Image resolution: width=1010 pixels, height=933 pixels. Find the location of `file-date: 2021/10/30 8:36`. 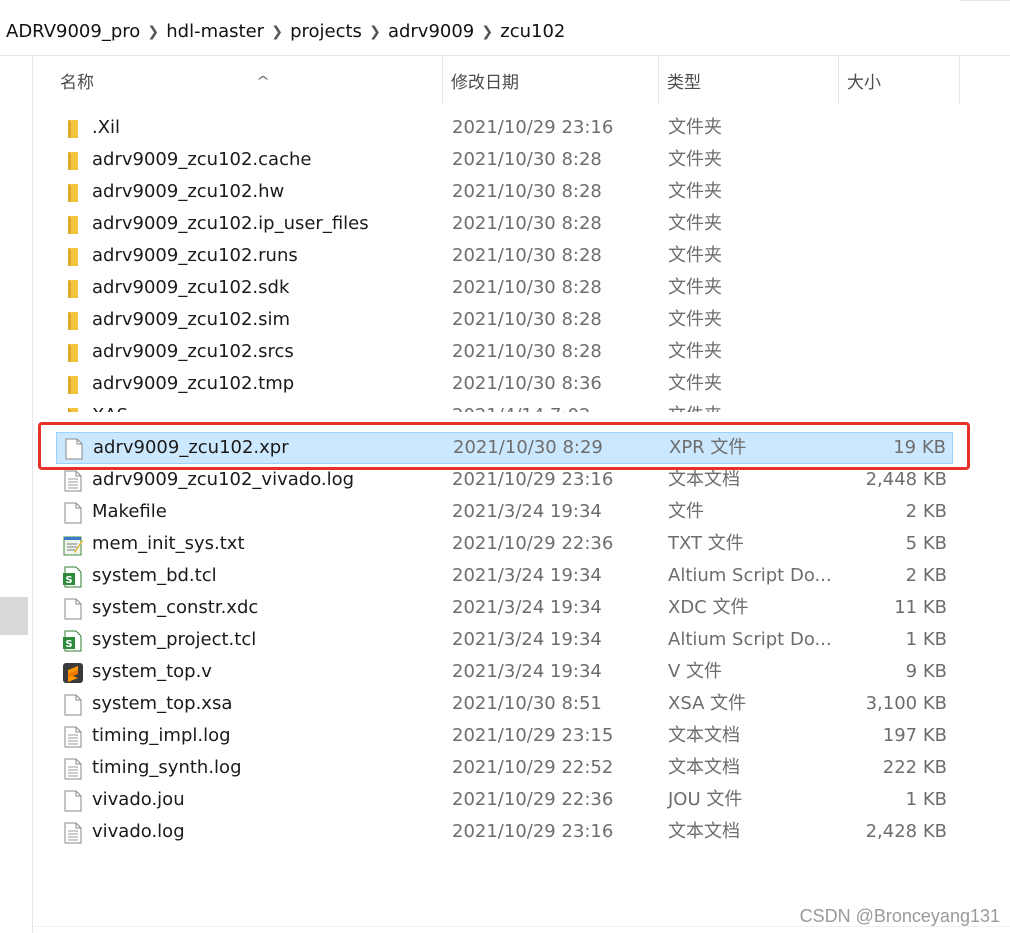

file-date: 2021/10/30 8:36 is located at coordinates (527, 383).